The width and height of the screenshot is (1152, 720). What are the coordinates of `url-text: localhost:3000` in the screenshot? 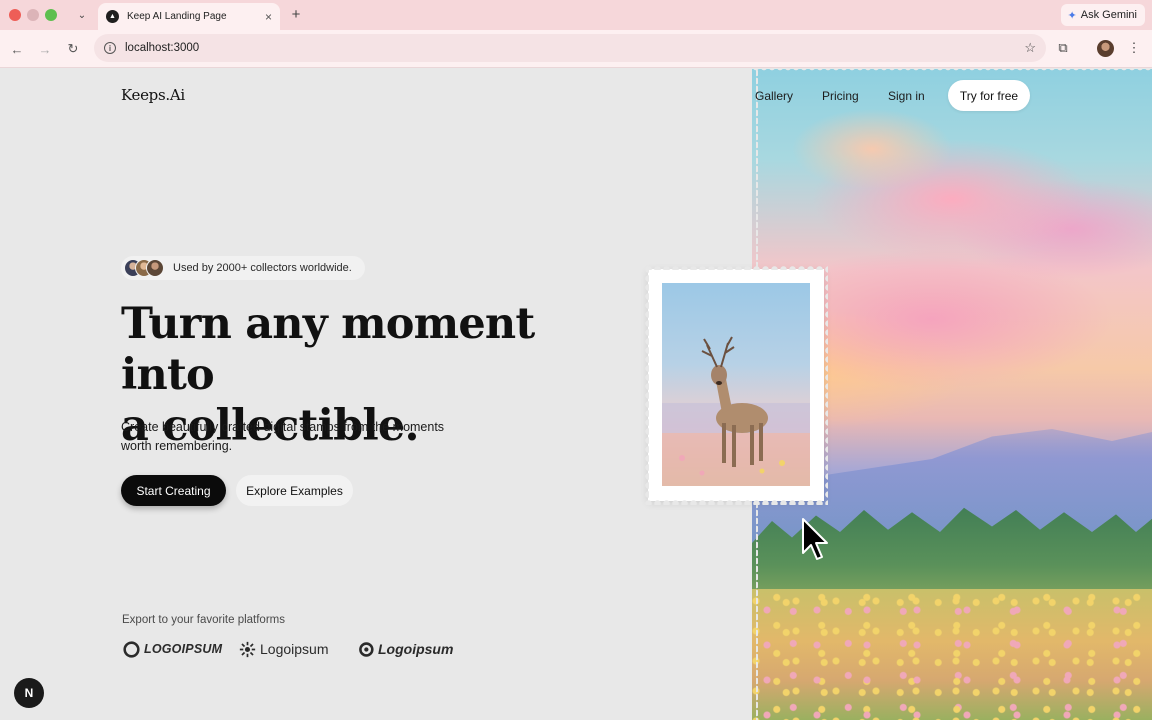 It's located at (574, 48).